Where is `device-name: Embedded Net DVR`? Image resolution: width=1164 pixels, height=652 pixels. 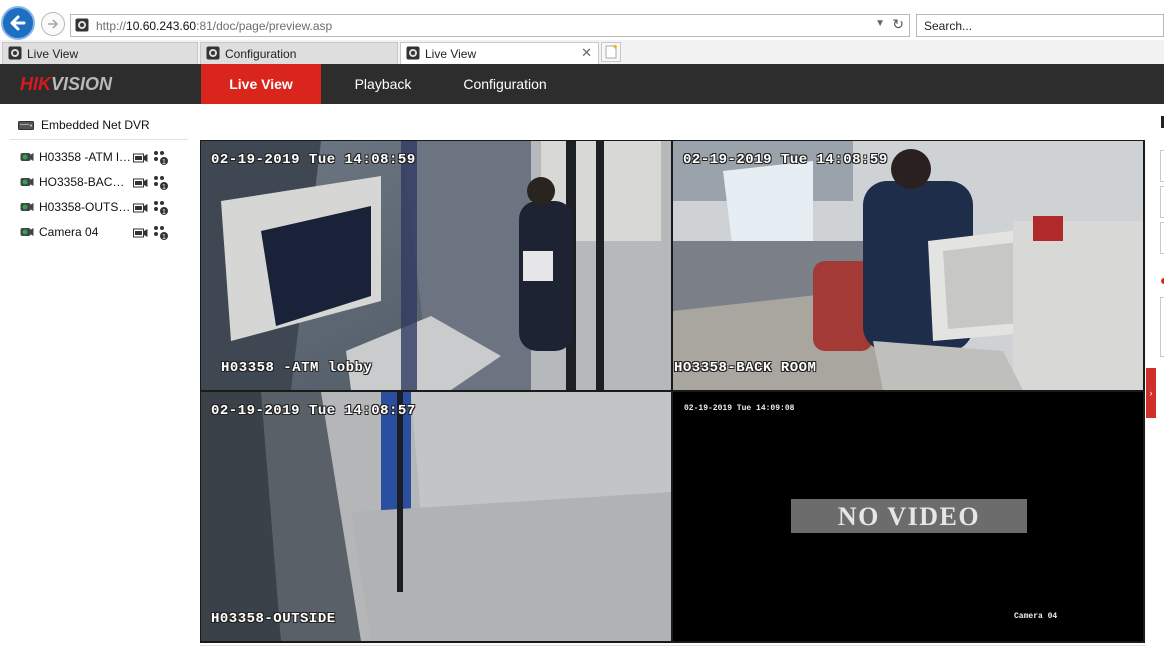
device-name: Embedded Net DVR is located at coordinates (95, 125).